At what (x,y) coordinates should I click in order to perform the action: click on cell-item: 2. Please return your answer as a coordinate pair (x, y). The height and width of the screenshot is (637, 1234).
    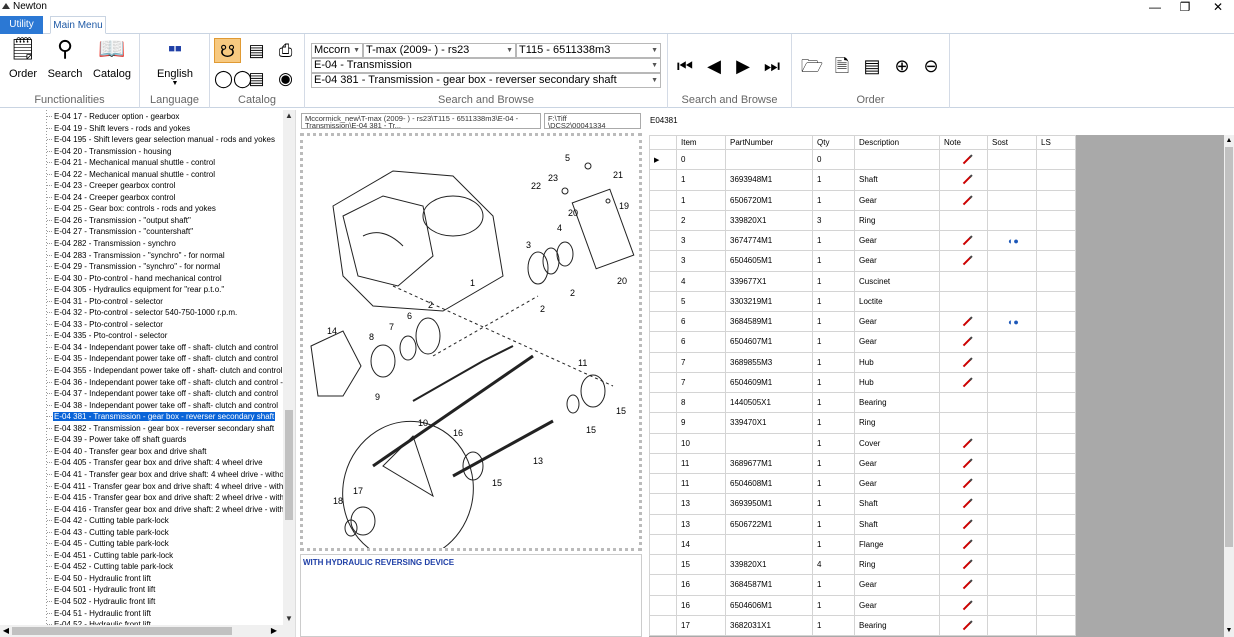
    Looking at the image, I should click on (701, 220).